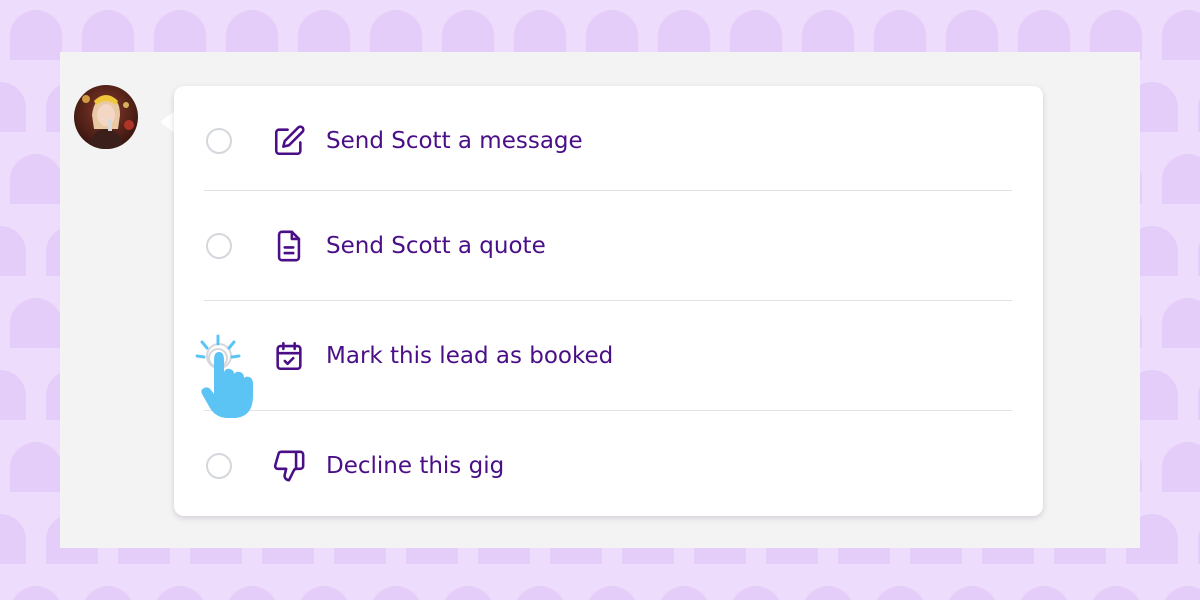 The image size is (1200, 600). Describe the element at coordinates (289, 356) in the screenshot. I see `calendar-check-icon` at that location.